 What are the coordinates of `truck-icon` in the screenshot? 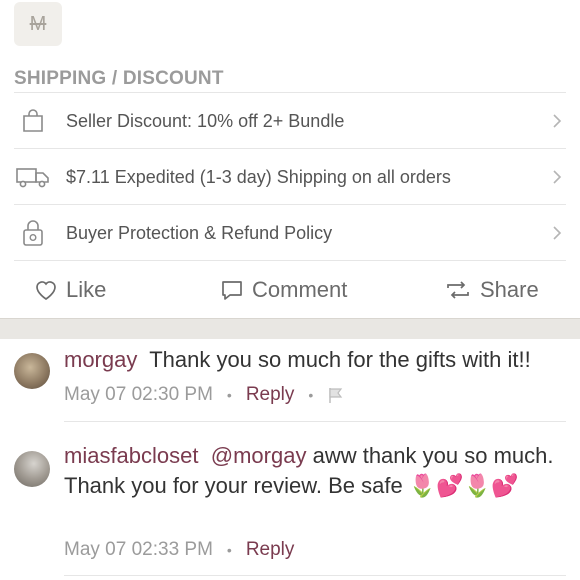 It's located at (33, 177).